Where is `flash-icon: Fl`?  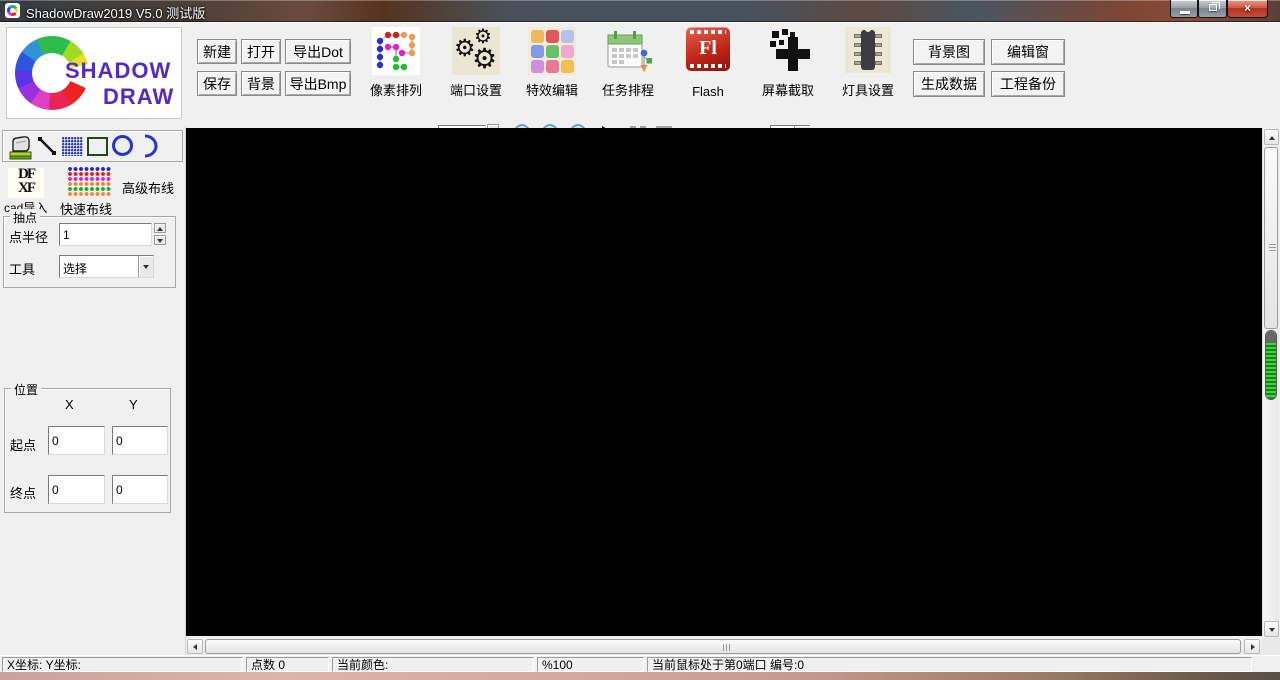 flash-icon: Fl is located at coordinates (708, 49).